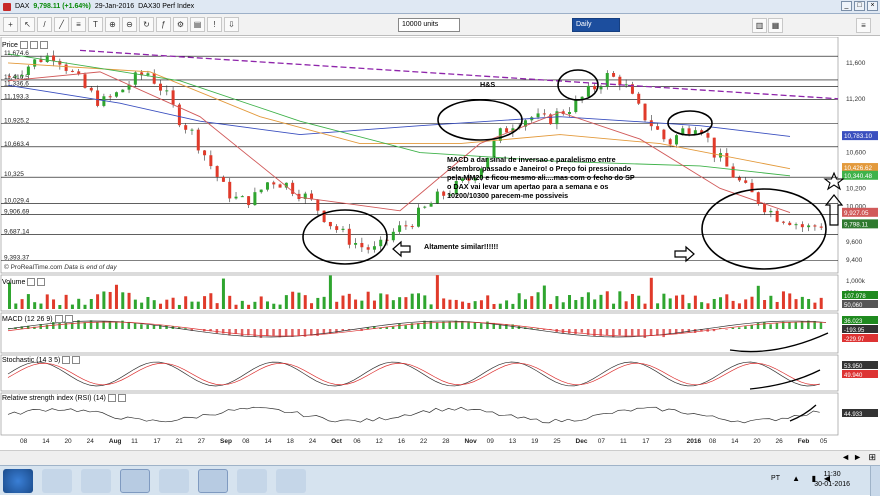 The width and height of the screenshot is (880, 496). I want to click on layout-icon: ▦, so click(775, 25).